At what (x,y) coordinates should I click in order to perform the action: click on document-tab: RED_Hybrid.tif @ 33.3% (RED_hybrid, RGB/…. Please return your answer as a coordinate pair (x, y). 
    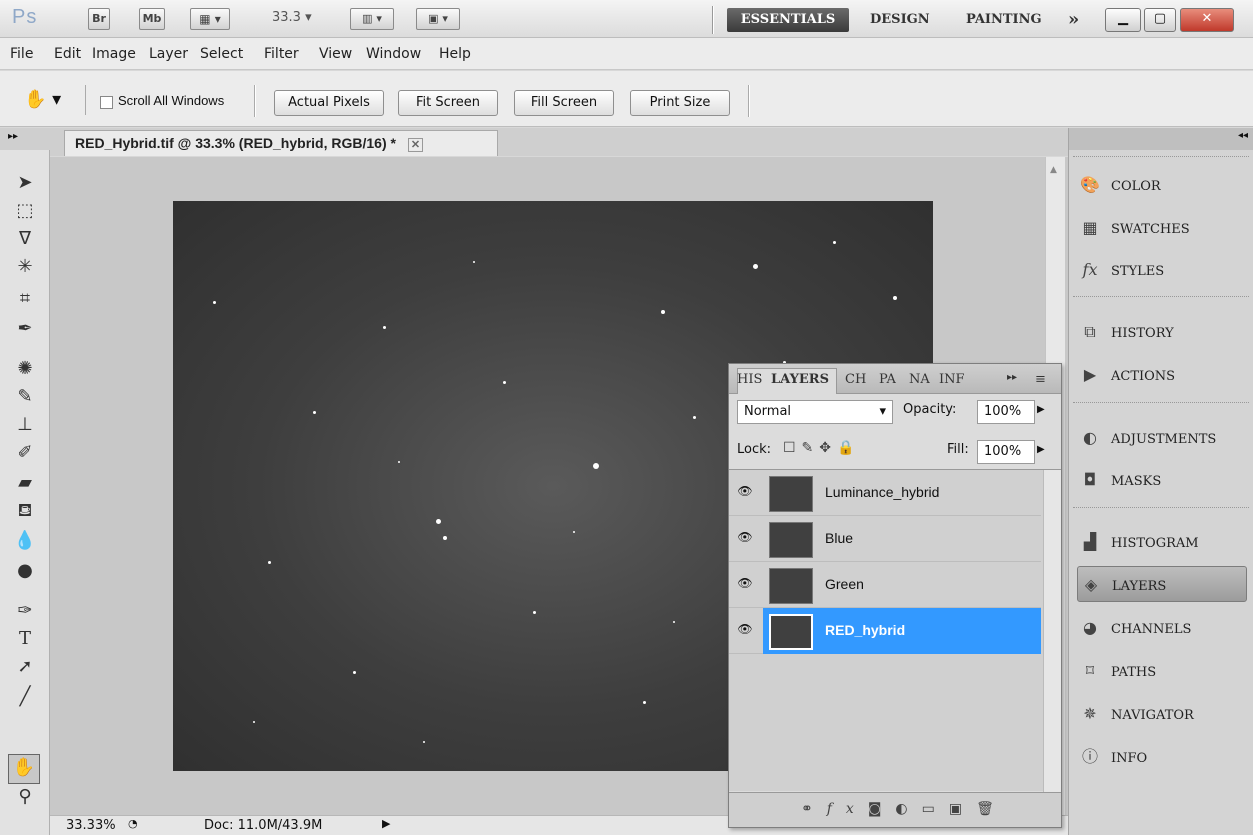
    Looking at the image, I should click on (281, 143).